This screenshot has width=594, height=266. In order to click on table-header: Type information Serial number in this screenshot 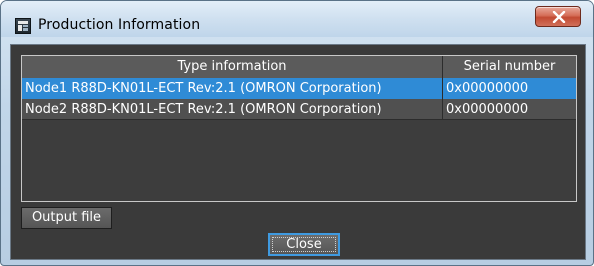, I will do `click(299, 67)`.